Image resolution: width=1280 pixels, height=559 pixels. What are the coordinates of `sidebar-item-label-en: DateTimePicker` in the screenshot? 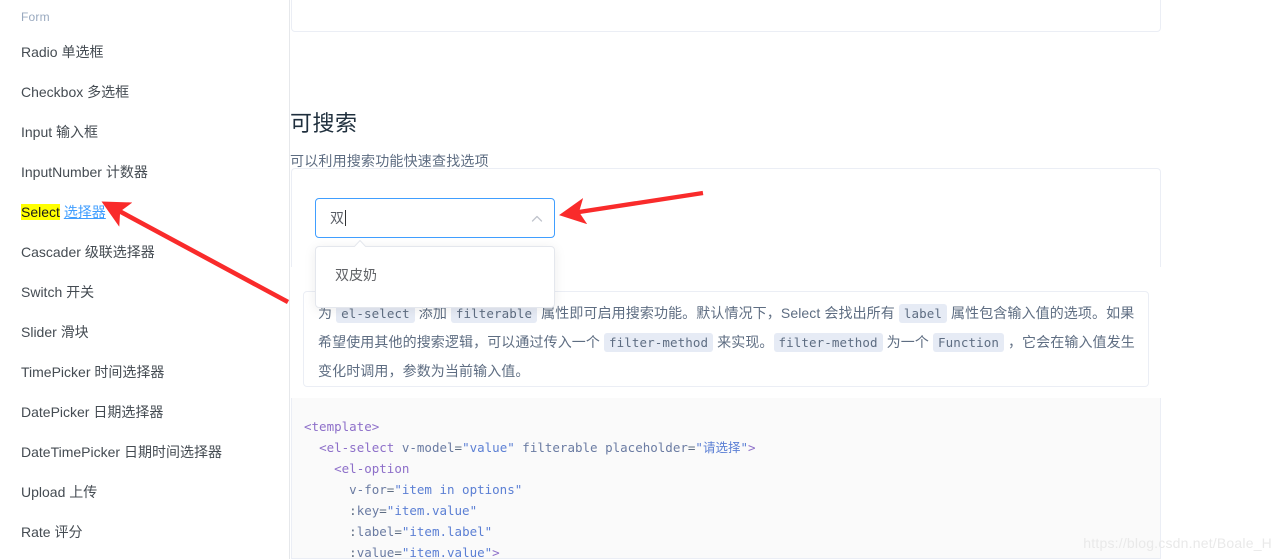 It's located at (71, 452).